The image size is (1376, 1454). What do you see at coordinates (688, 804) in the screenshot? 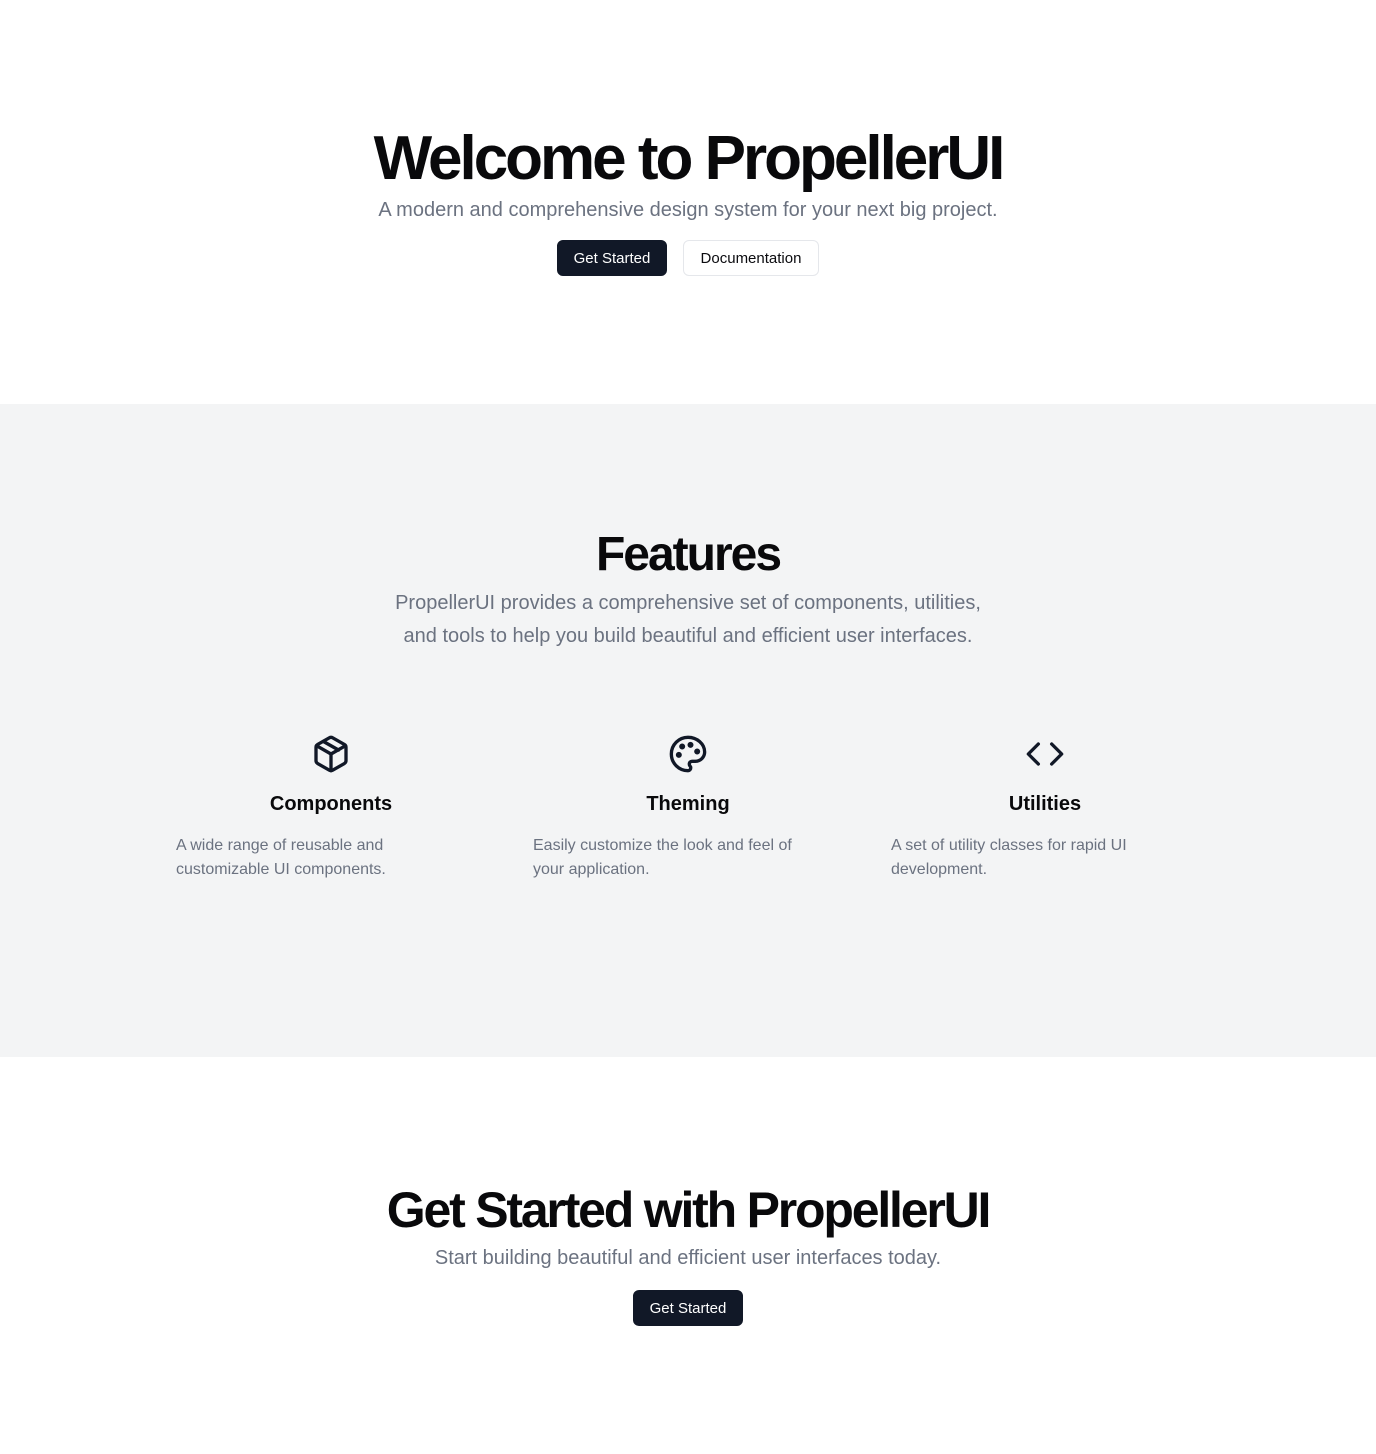
I see `feature-title: Theming` at bounding box center [688, 804].